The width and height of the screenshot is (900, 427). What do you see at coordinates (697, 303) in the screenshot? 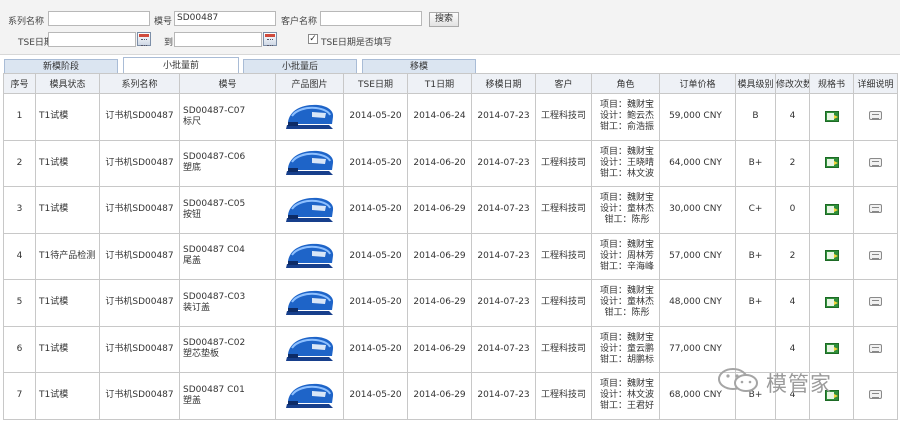
I see `order-price: 48,000 CNY` at bounding box center [697, 303].